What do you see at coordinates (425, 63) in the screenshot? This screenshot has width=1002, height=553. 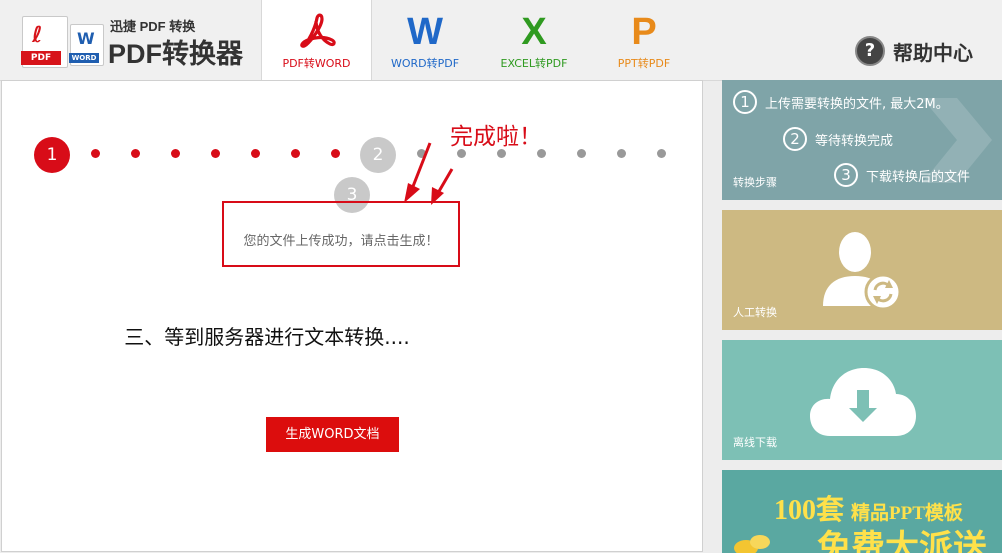 I see `tab-word-to-pdf-label: WORD转PDF` at bounding box center [425, 63].